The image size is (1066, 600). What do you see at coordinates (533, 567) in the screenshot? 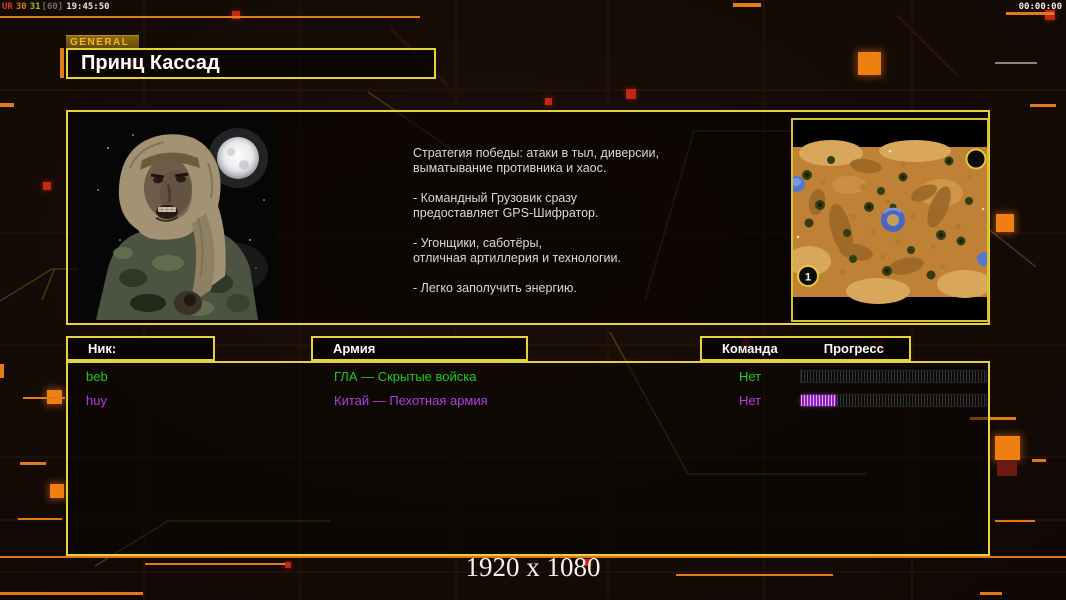
I see `resolution-label: 1920 x 1080` at bounding box center [533, 567].